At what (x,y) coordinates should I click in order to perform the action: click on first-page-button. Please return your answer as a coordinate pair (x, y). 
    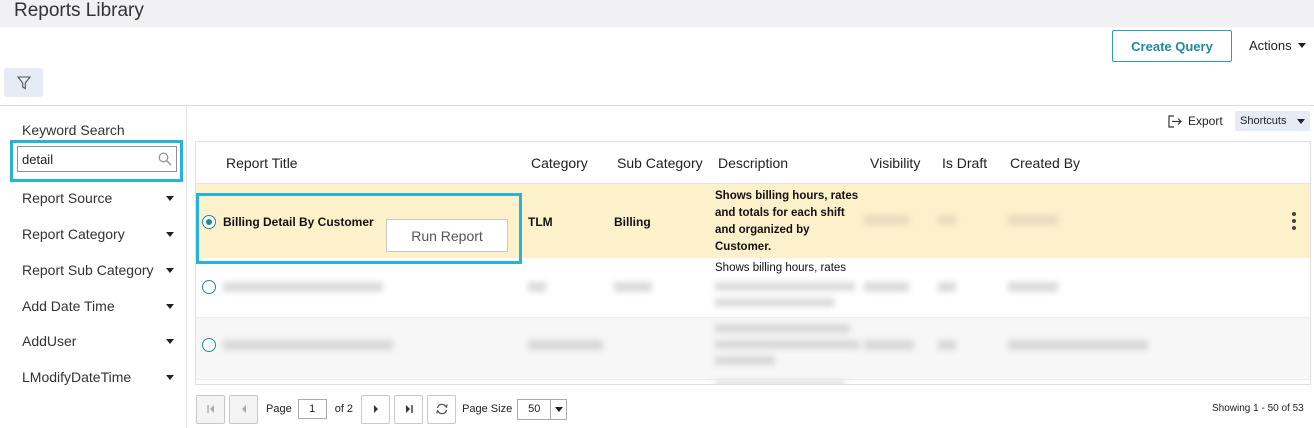
    Looking at the image, I should click on (210, 409).